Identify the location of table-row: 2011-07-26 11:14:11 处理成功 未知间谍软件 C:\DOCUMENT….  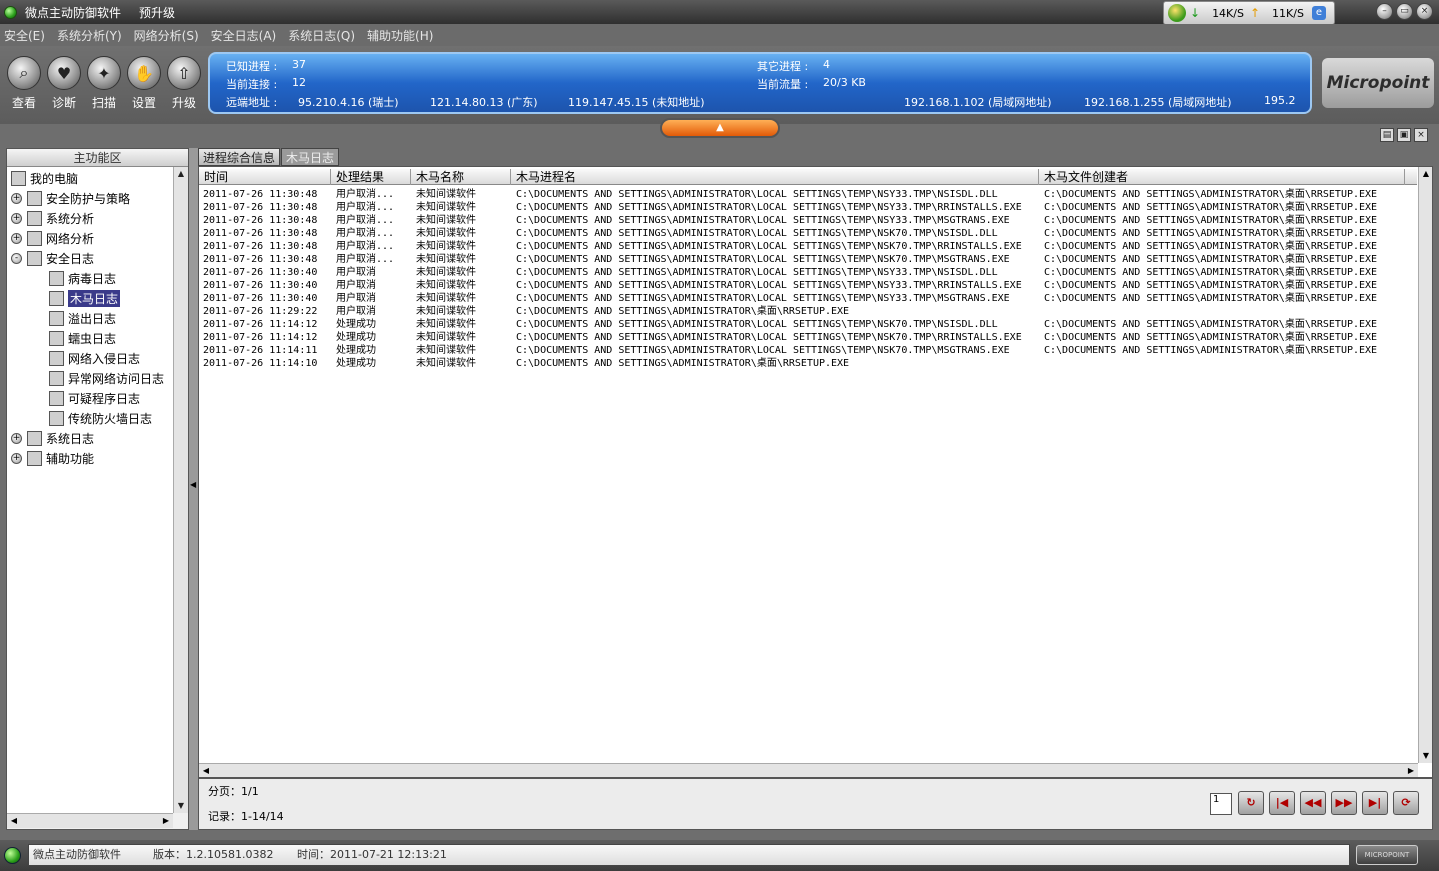
(808, 350).